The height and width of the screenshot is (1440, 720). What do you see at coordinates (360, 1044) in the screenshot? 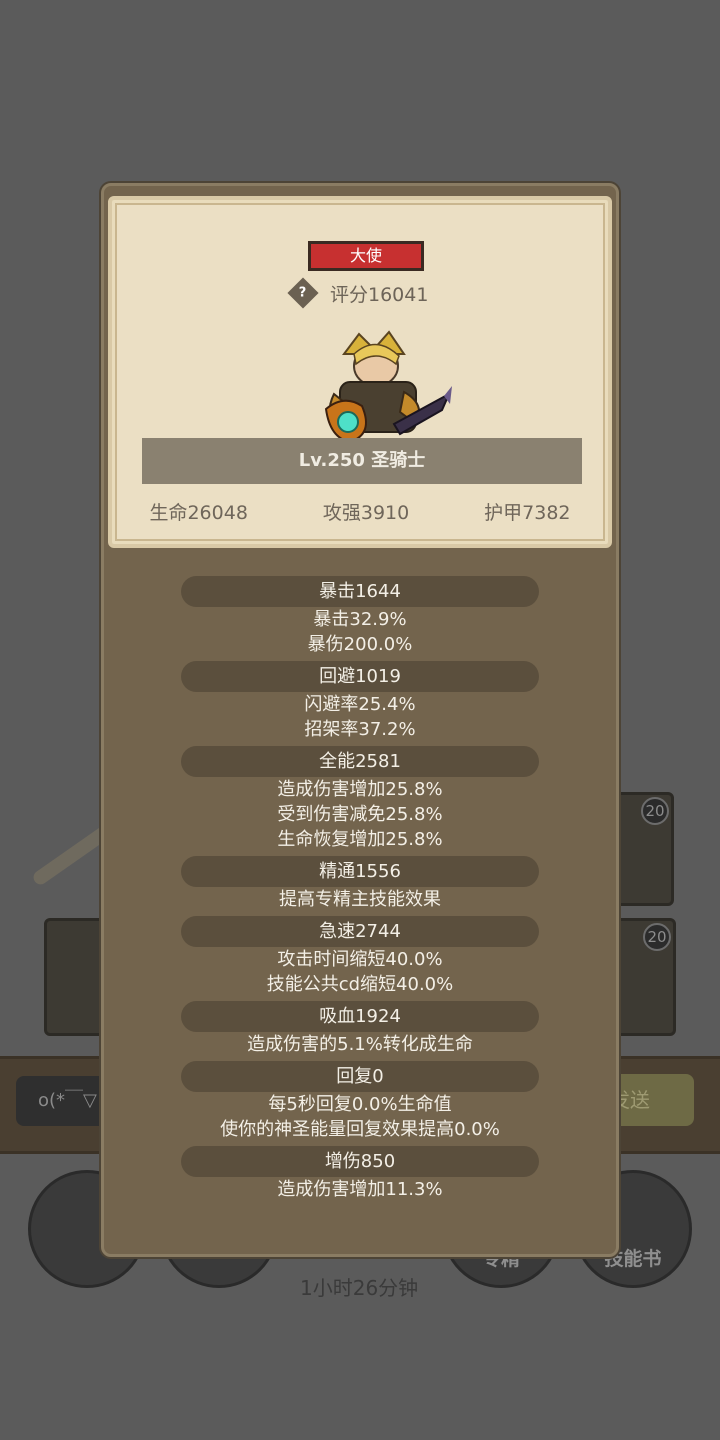
I see `stat-line: 造成伤害的5.1%转化成生命` at bounding box center [360, 1044].